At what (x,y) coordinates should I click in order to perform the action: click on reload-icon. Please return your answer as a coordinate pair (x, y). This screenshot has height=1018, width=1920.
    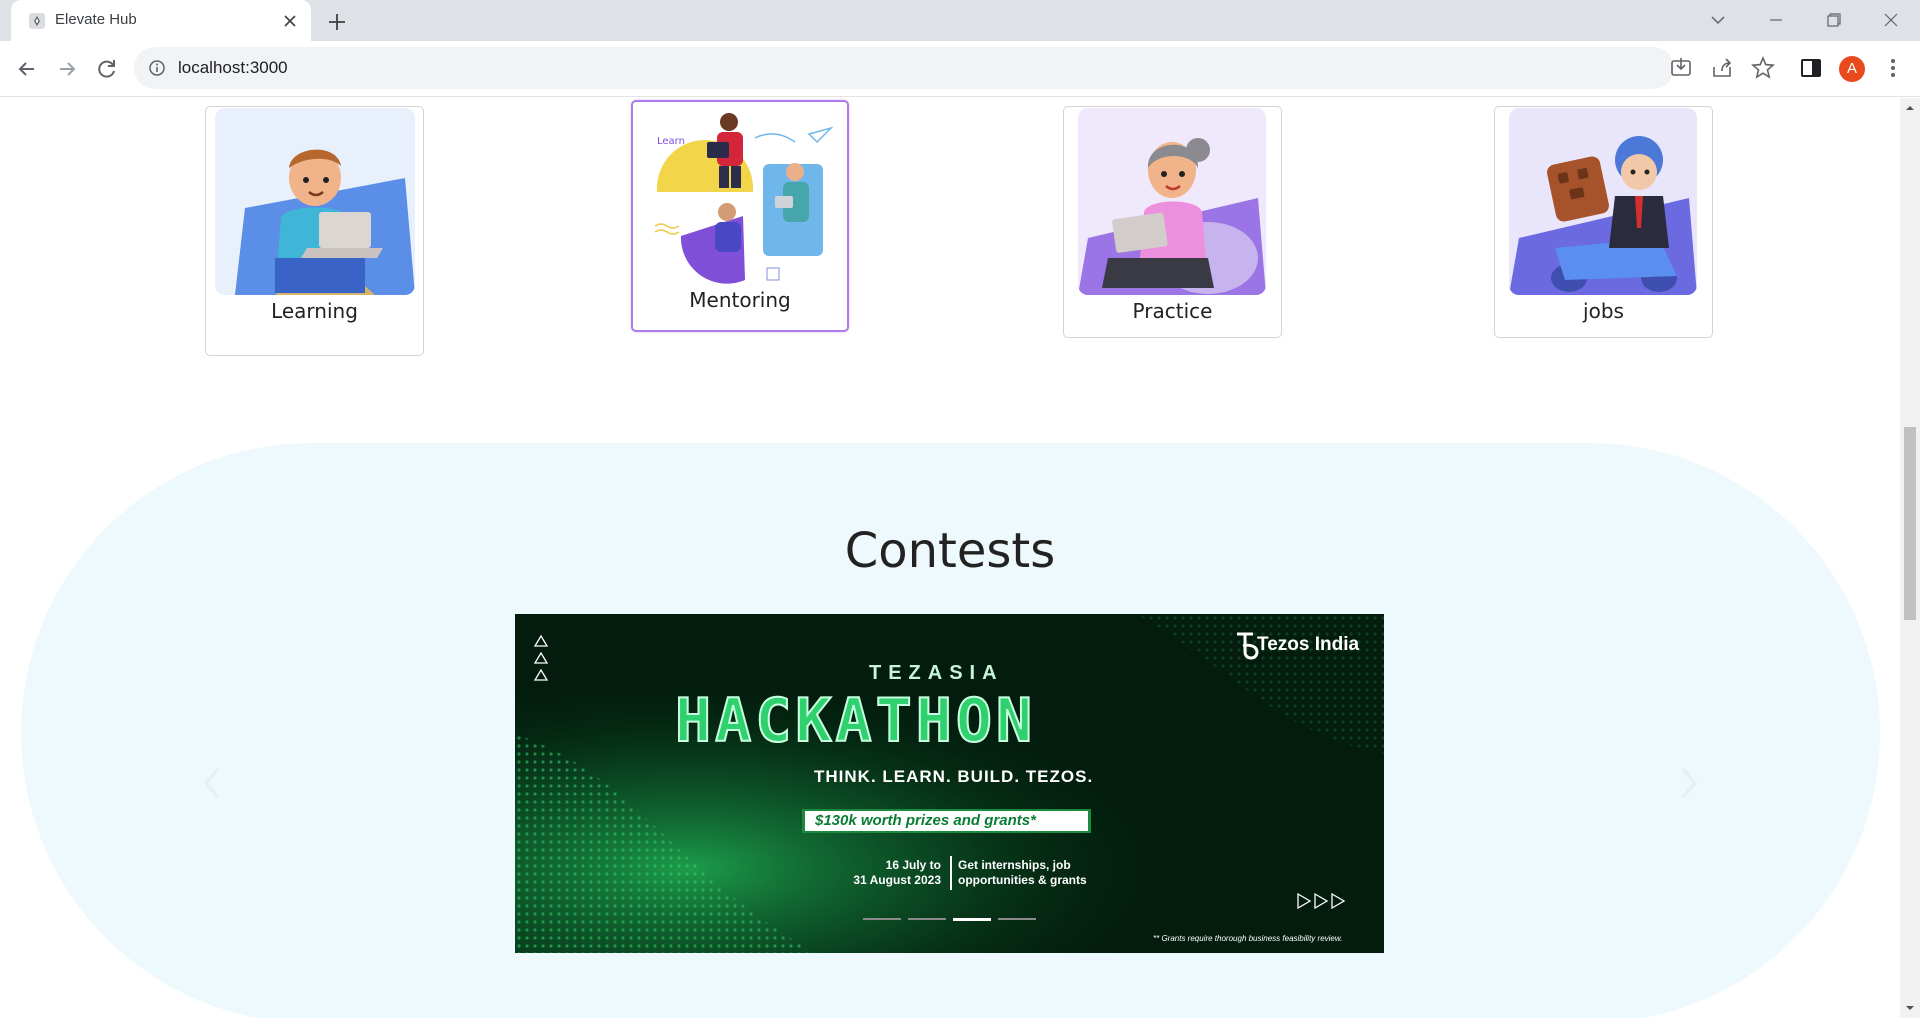
    Looking at the image, I should click on (107, 69).